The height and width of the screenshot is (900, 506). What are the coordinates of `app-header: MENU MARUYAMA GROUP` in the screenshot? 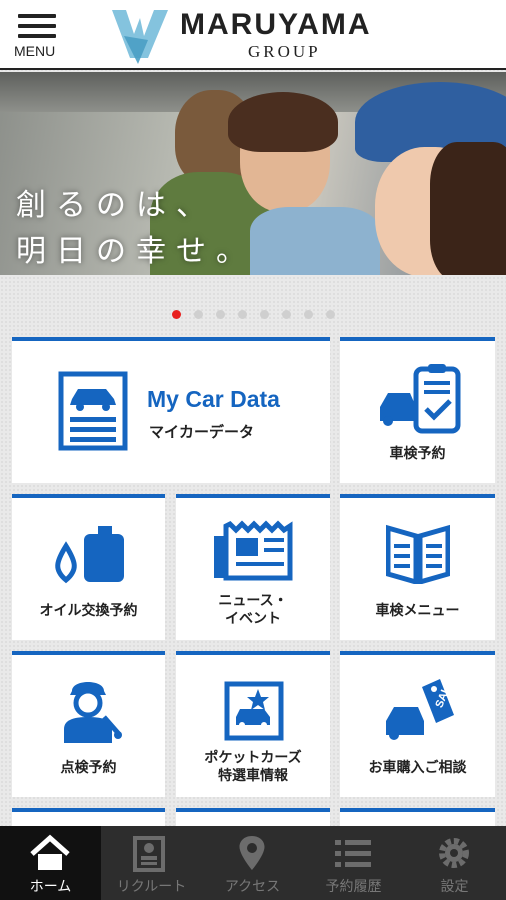 It's located at (253, 35).